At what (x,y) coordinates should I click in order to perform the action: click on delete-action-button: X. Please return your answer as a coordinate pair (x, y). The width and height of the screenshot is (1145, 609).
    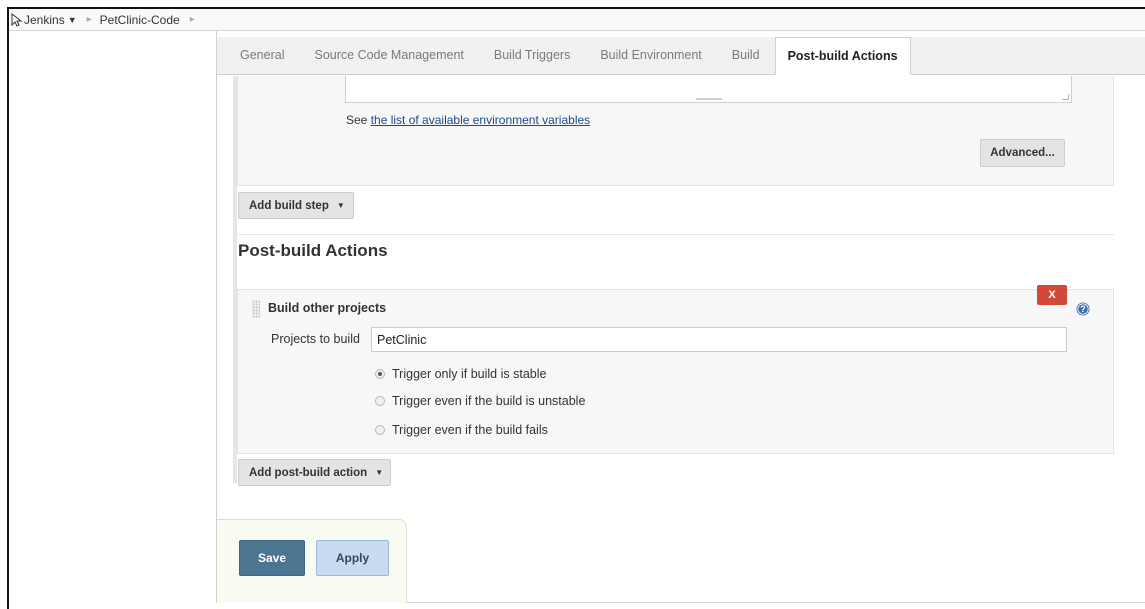
    Looking at the image, I should click on (1052, 295).